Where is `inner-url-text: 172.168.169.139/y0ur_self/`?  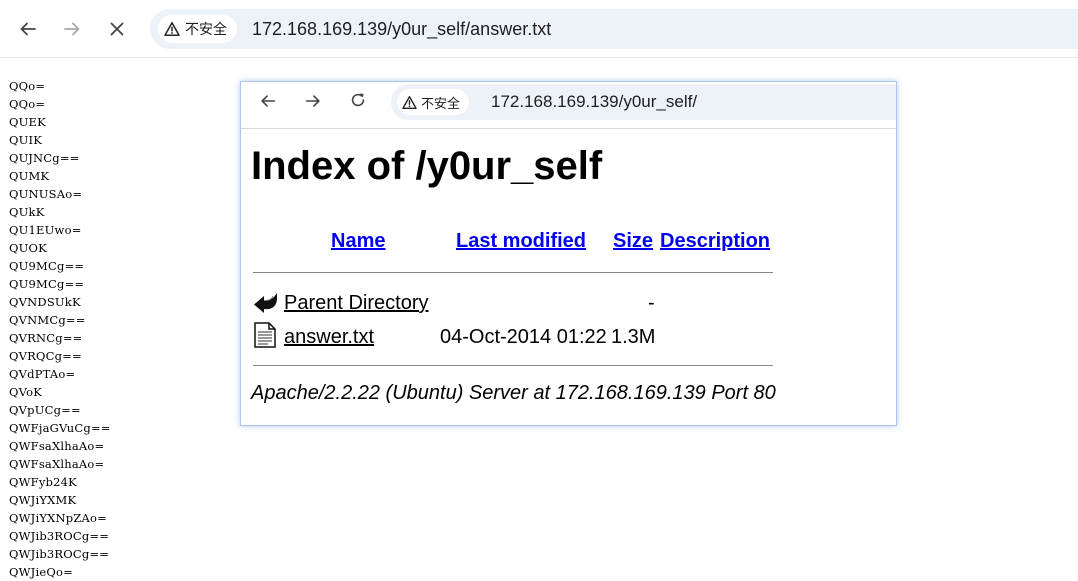
inner-url-text: 172.168.169.139/y0ur_self/ is located at coordinates (594, 101).